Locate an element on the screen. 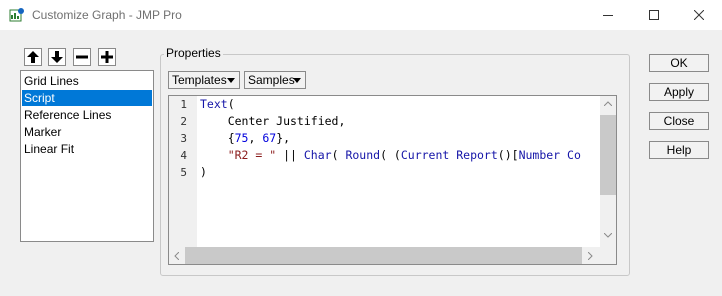  ok-button: OK is located at coordinates (679, 63).